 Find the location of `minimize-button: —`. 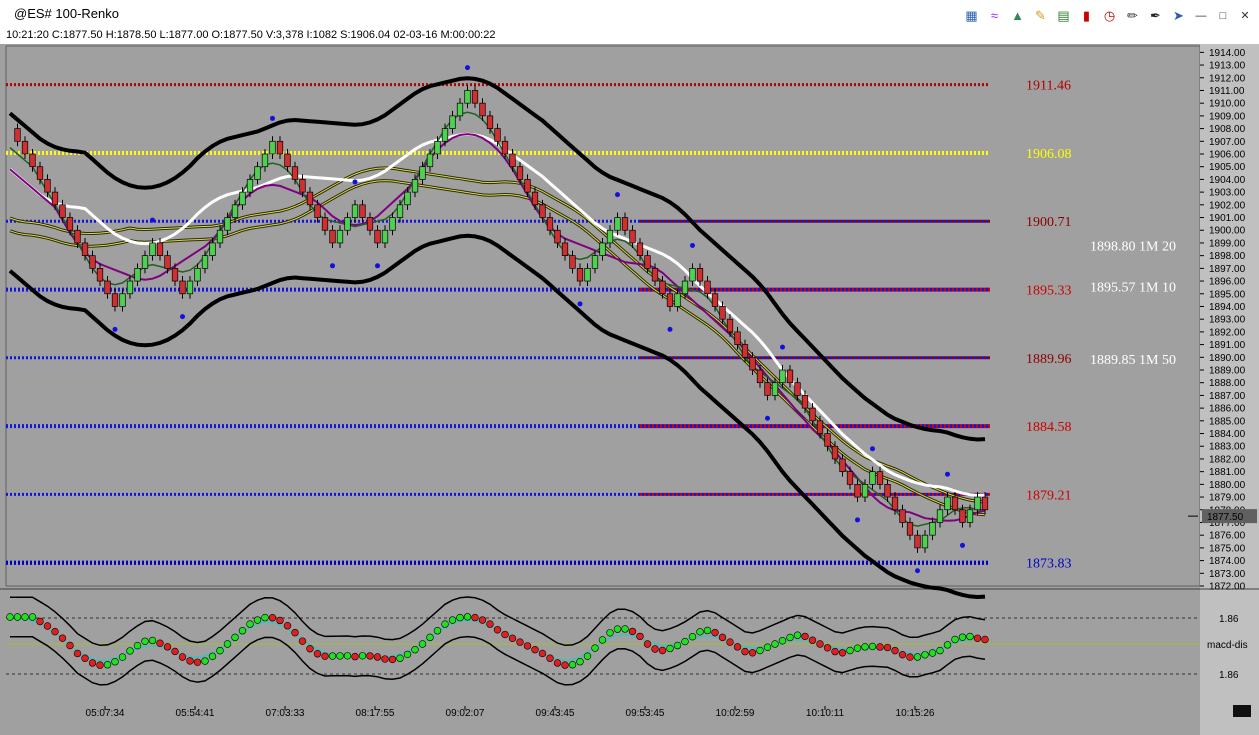

minimize-button: — is located at coordinates (1201, 16).